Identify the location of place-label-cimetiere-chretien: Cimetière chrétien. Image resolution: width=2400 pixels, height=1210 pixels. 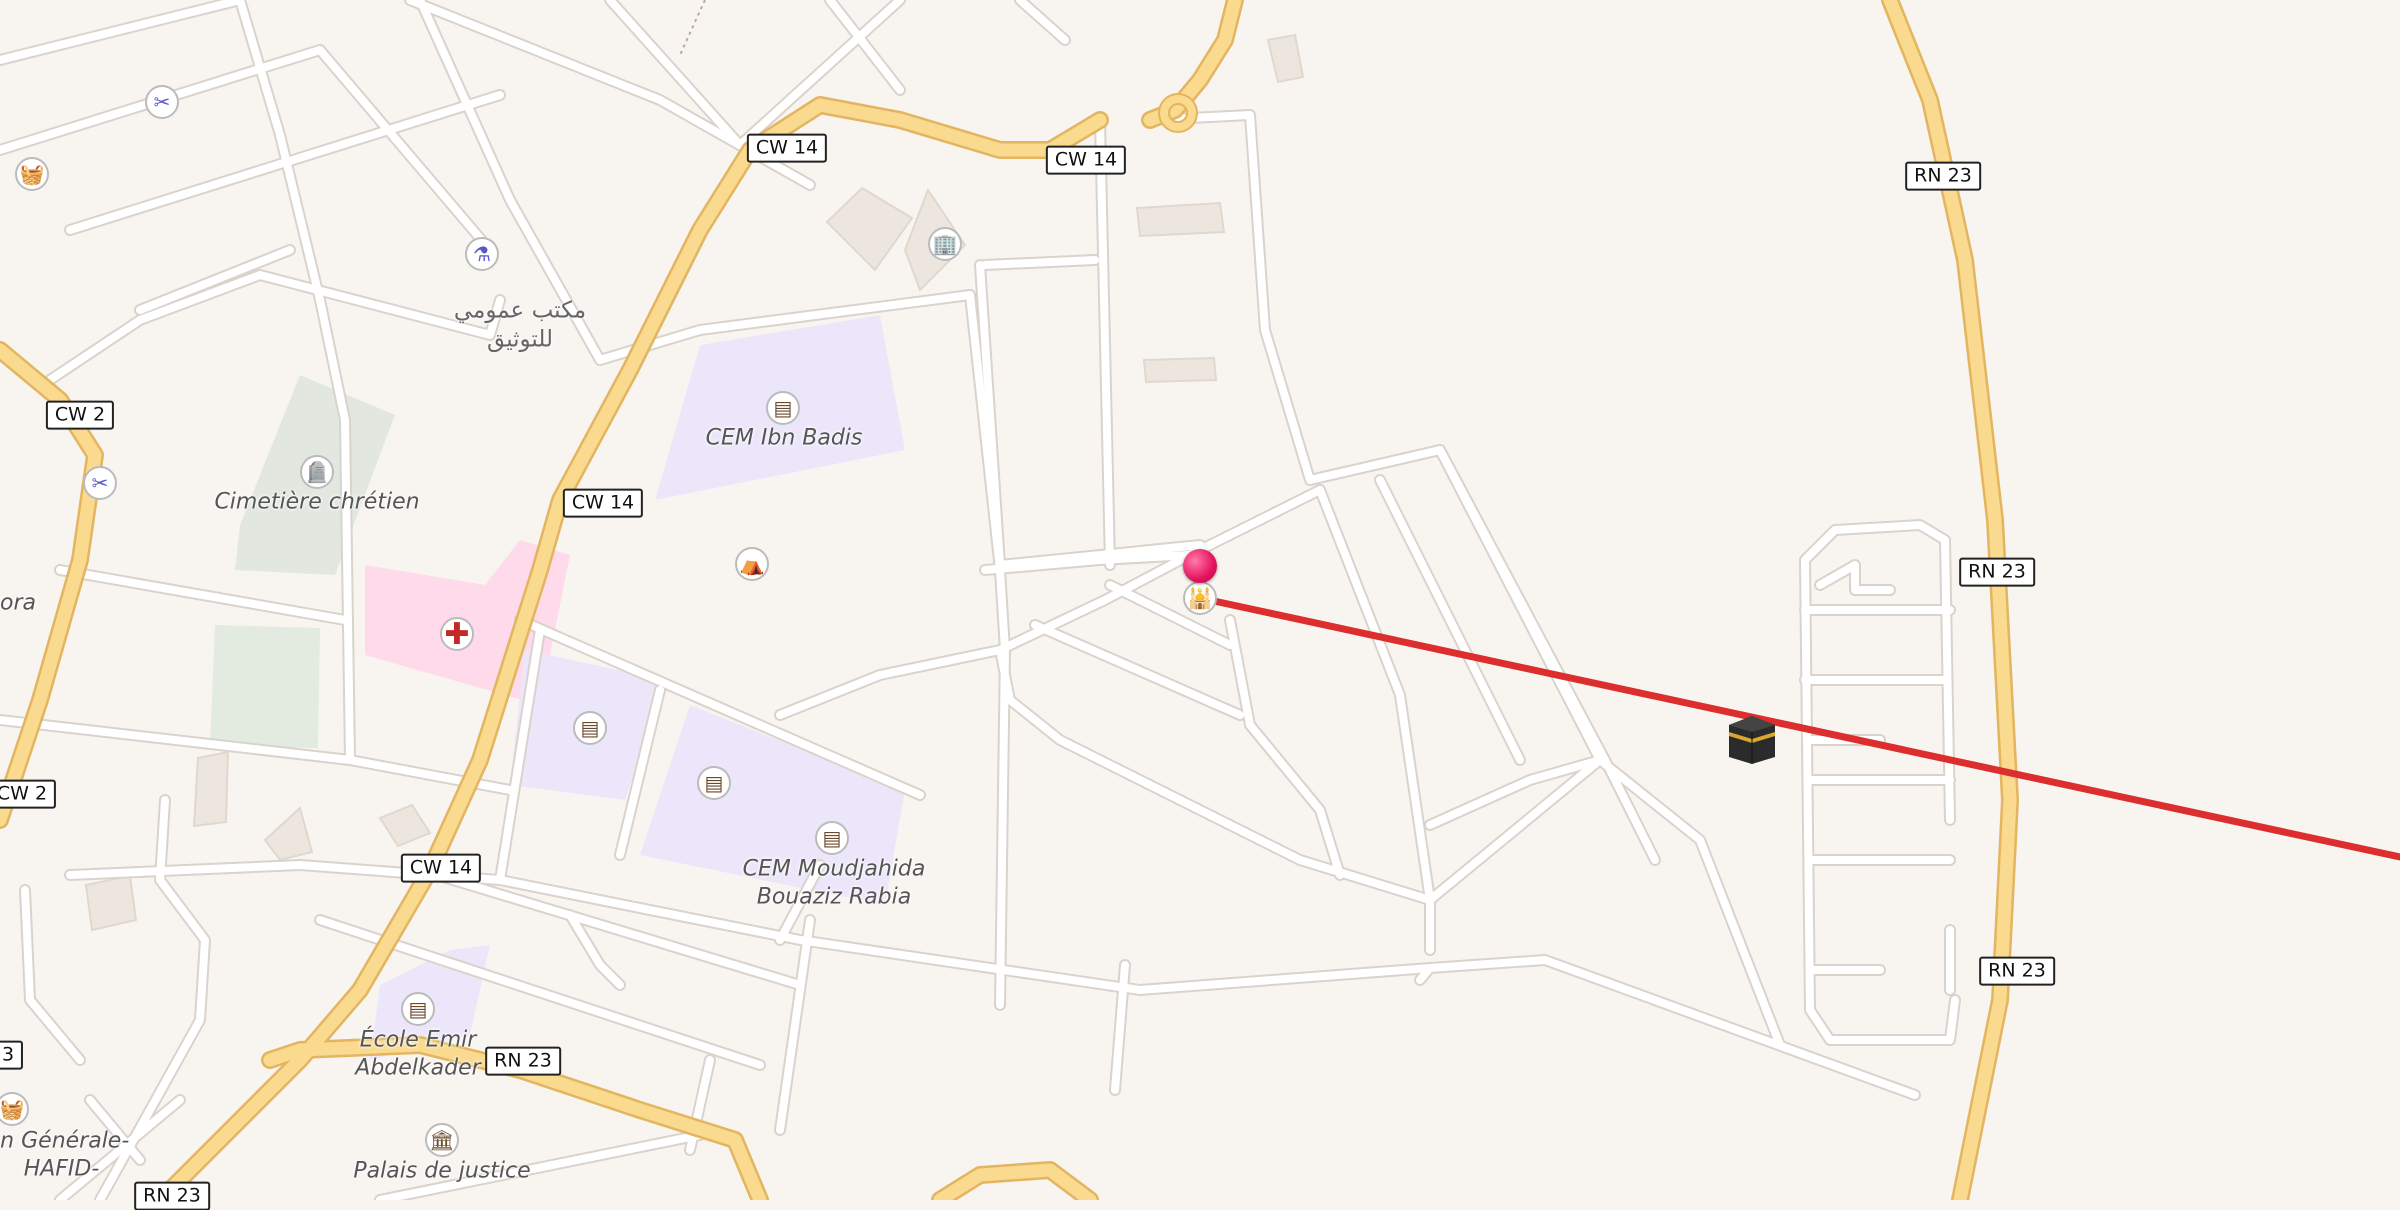
(317, 502).